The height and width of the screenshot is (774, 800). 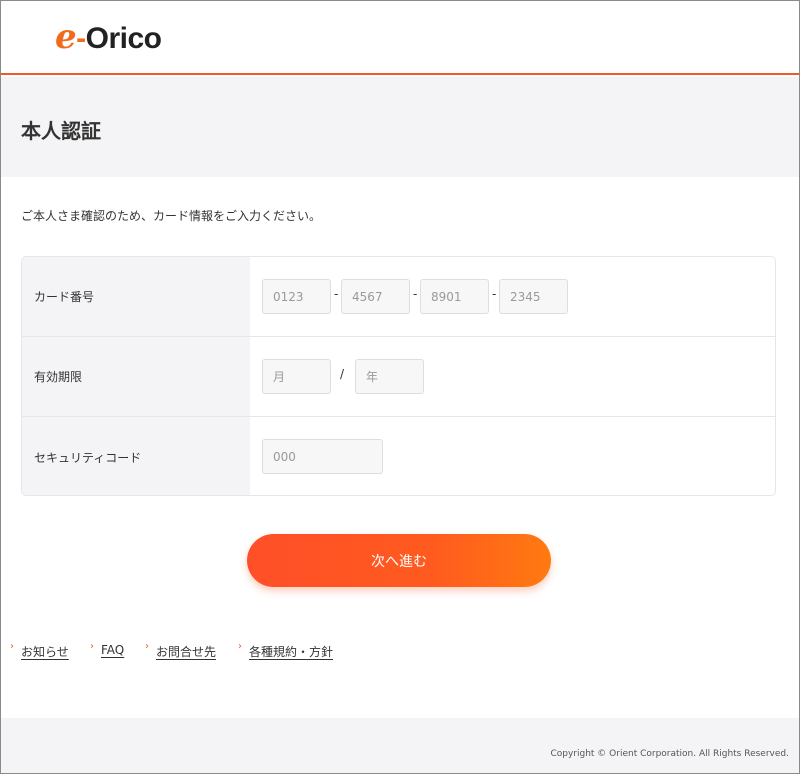 I want to click on page-title: 本人認証, so click(x=61, y=131).